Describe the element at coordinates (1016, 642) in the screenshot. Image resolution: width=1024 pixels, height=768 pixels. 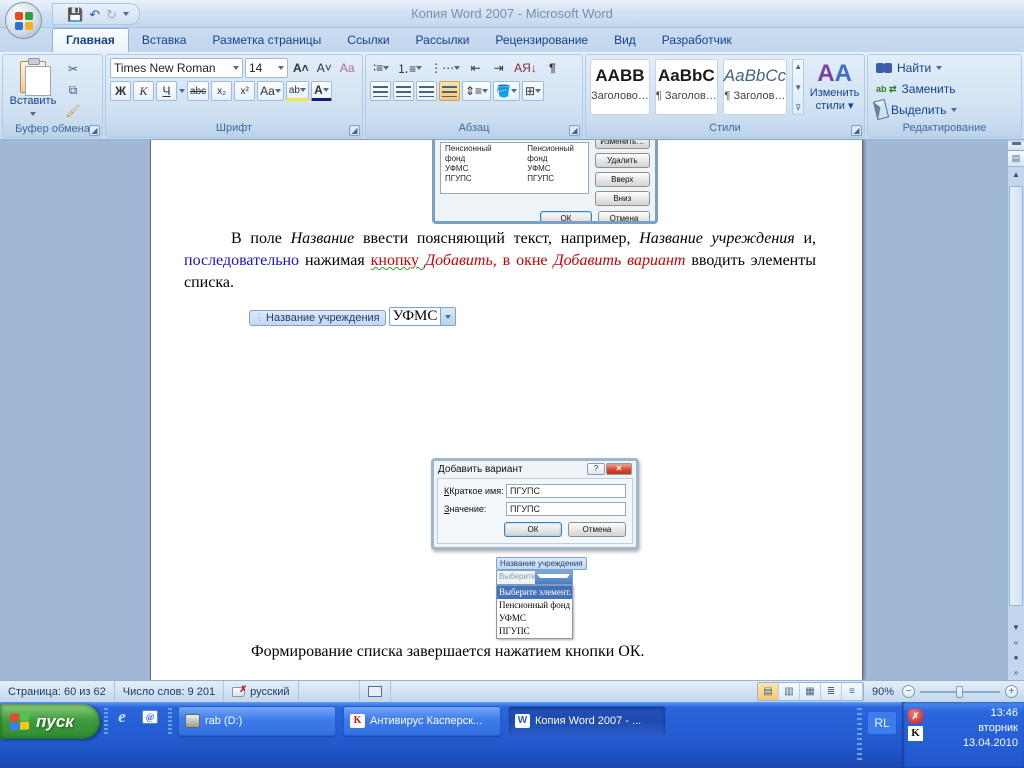
I see `browse-previous-icon: «` at that location.